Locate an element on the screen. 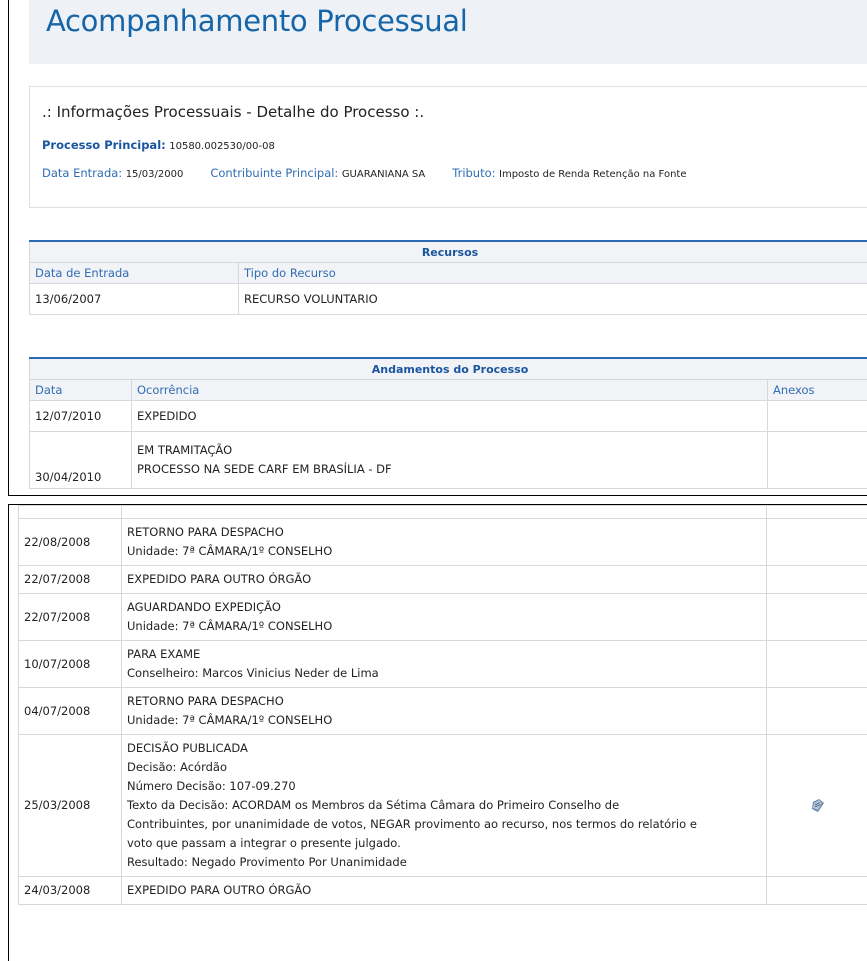 This screenshot has height=961, width=867. table-row: 22/07/2008 EXPEDIDO PARA OUTRO ÓRGÃO is located at coordinates (443, 580).